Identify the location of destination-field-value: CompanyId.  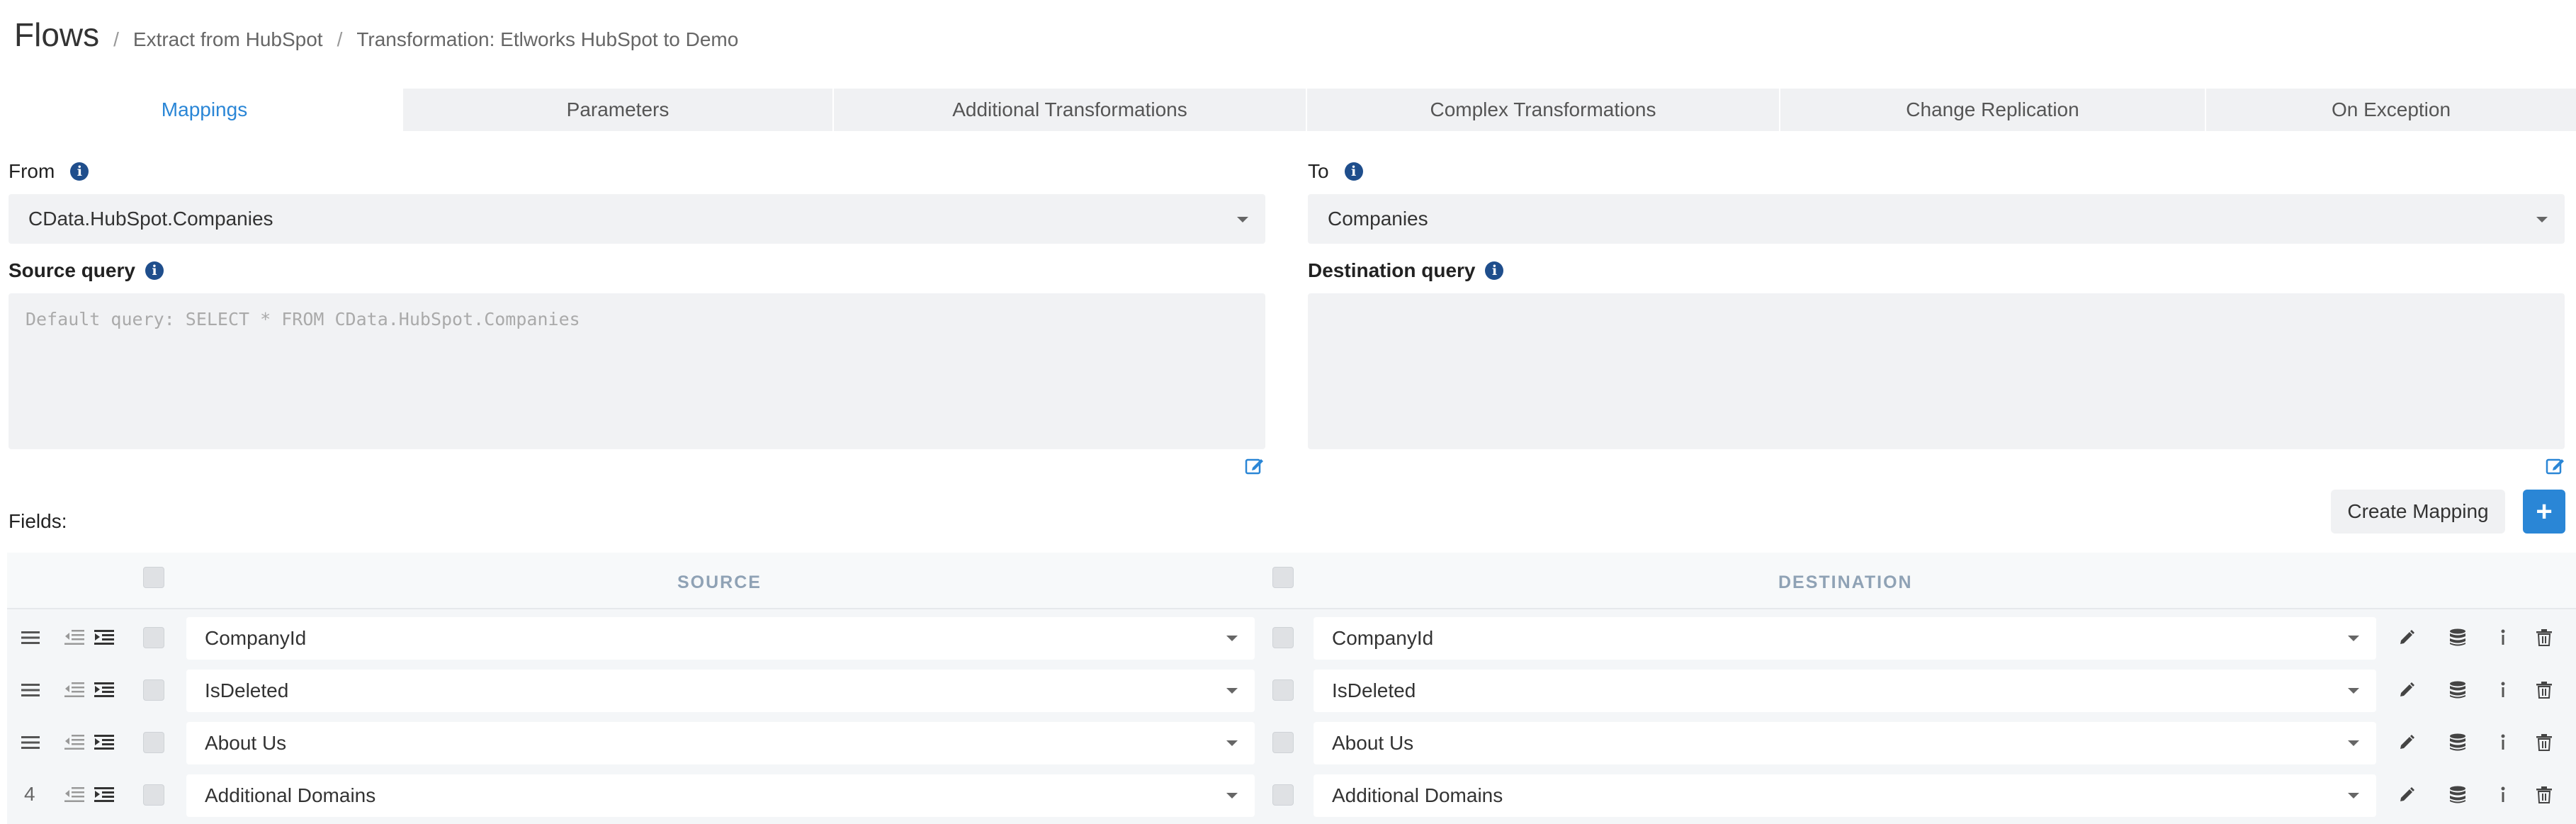
(1383, 638).